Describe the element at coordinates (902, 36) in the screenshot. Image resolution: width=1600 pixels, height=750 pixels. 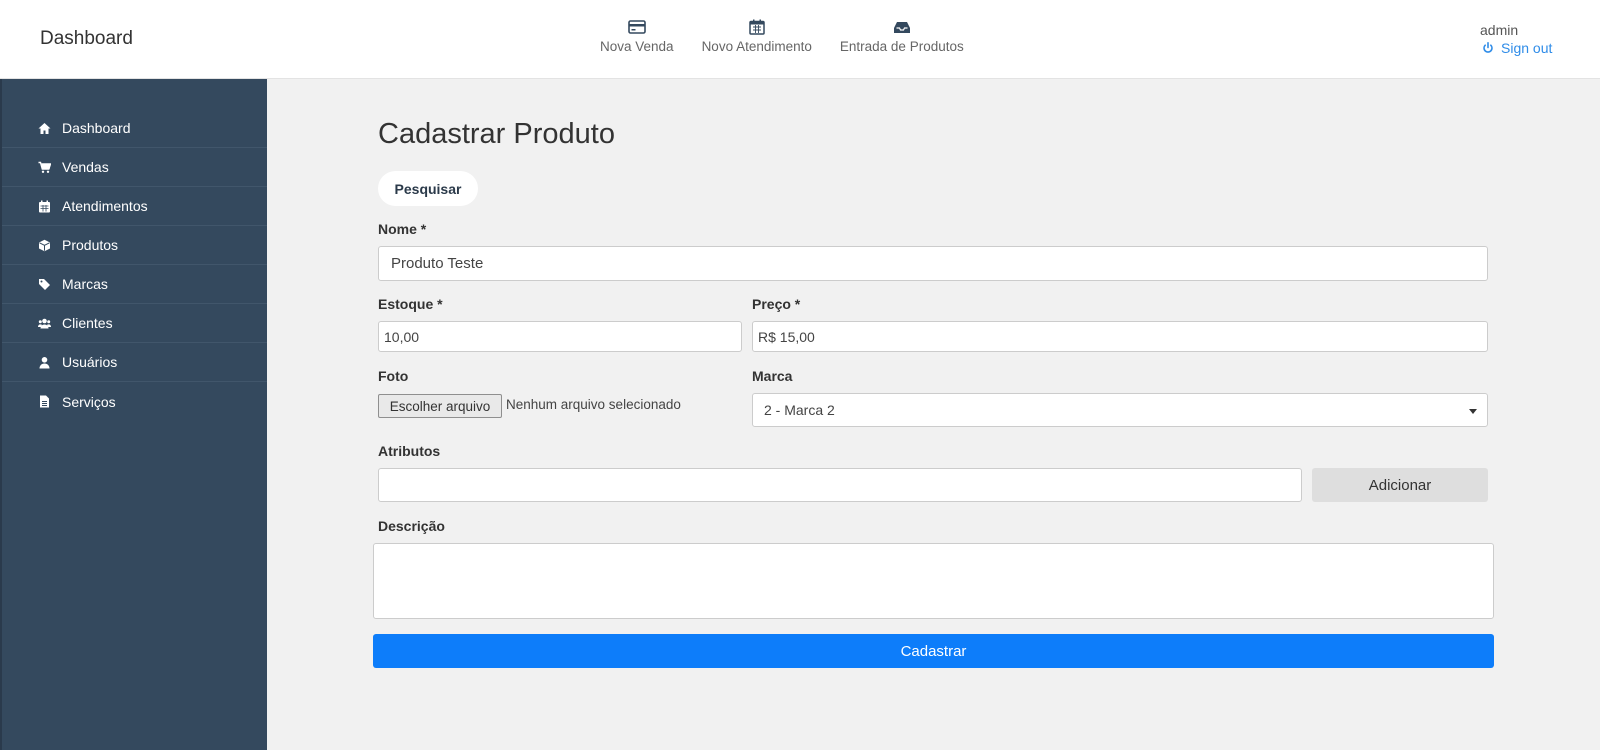
I see `nav-entrada-produtos: Entrada de Produtos` at that location.